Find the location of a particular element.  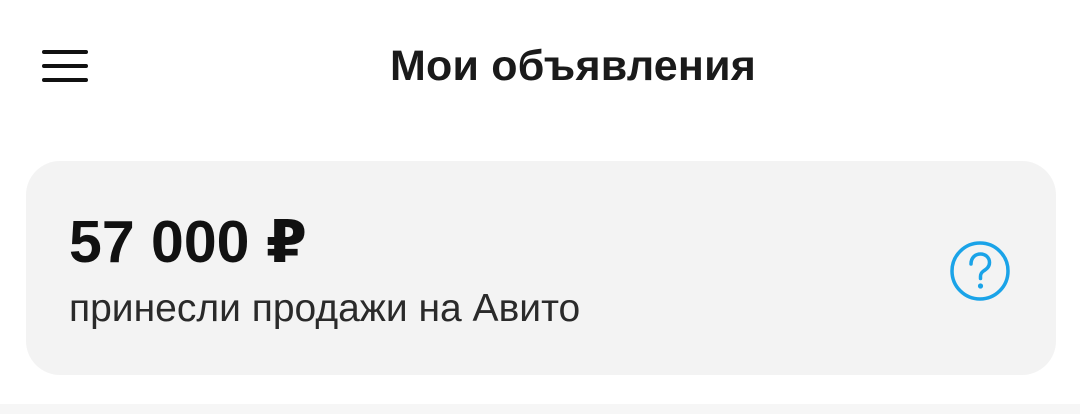

sales-amount: 57 000 ₽ is located at coordinates (188, 242).